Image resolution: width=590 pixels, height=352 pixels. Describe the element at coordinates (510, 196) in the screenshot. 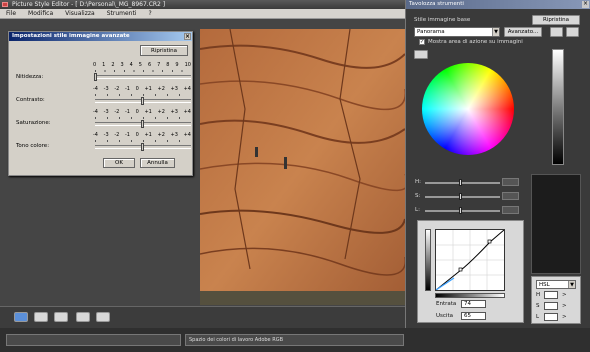

I see `saturation-value-field` at that location.